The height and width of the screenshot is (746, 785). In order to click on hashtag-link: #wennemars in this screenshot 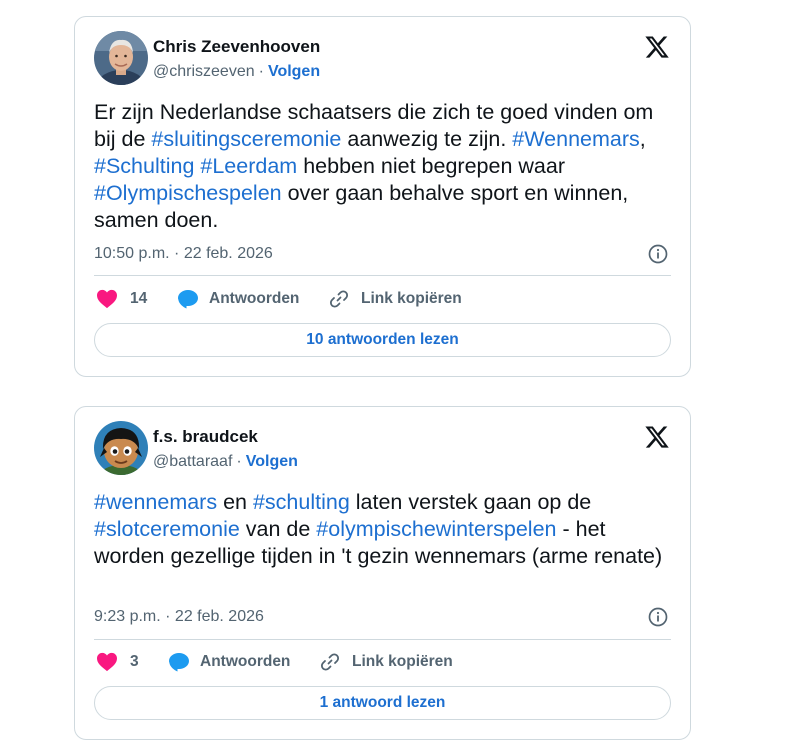, I will do `click(155, 502)`.